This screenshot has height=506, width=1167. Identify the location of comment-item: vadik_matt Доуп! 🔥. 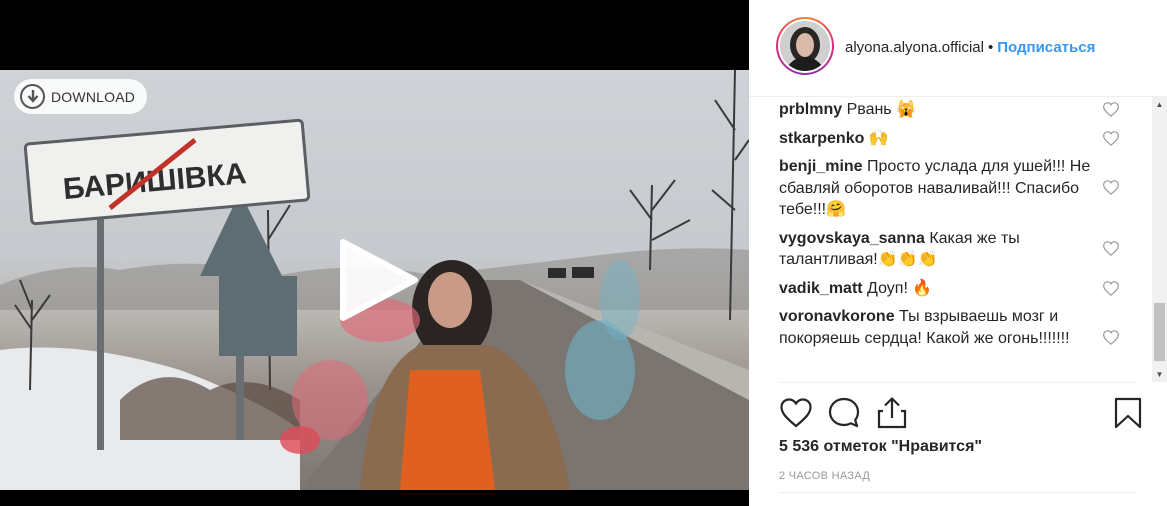
(958, 289).